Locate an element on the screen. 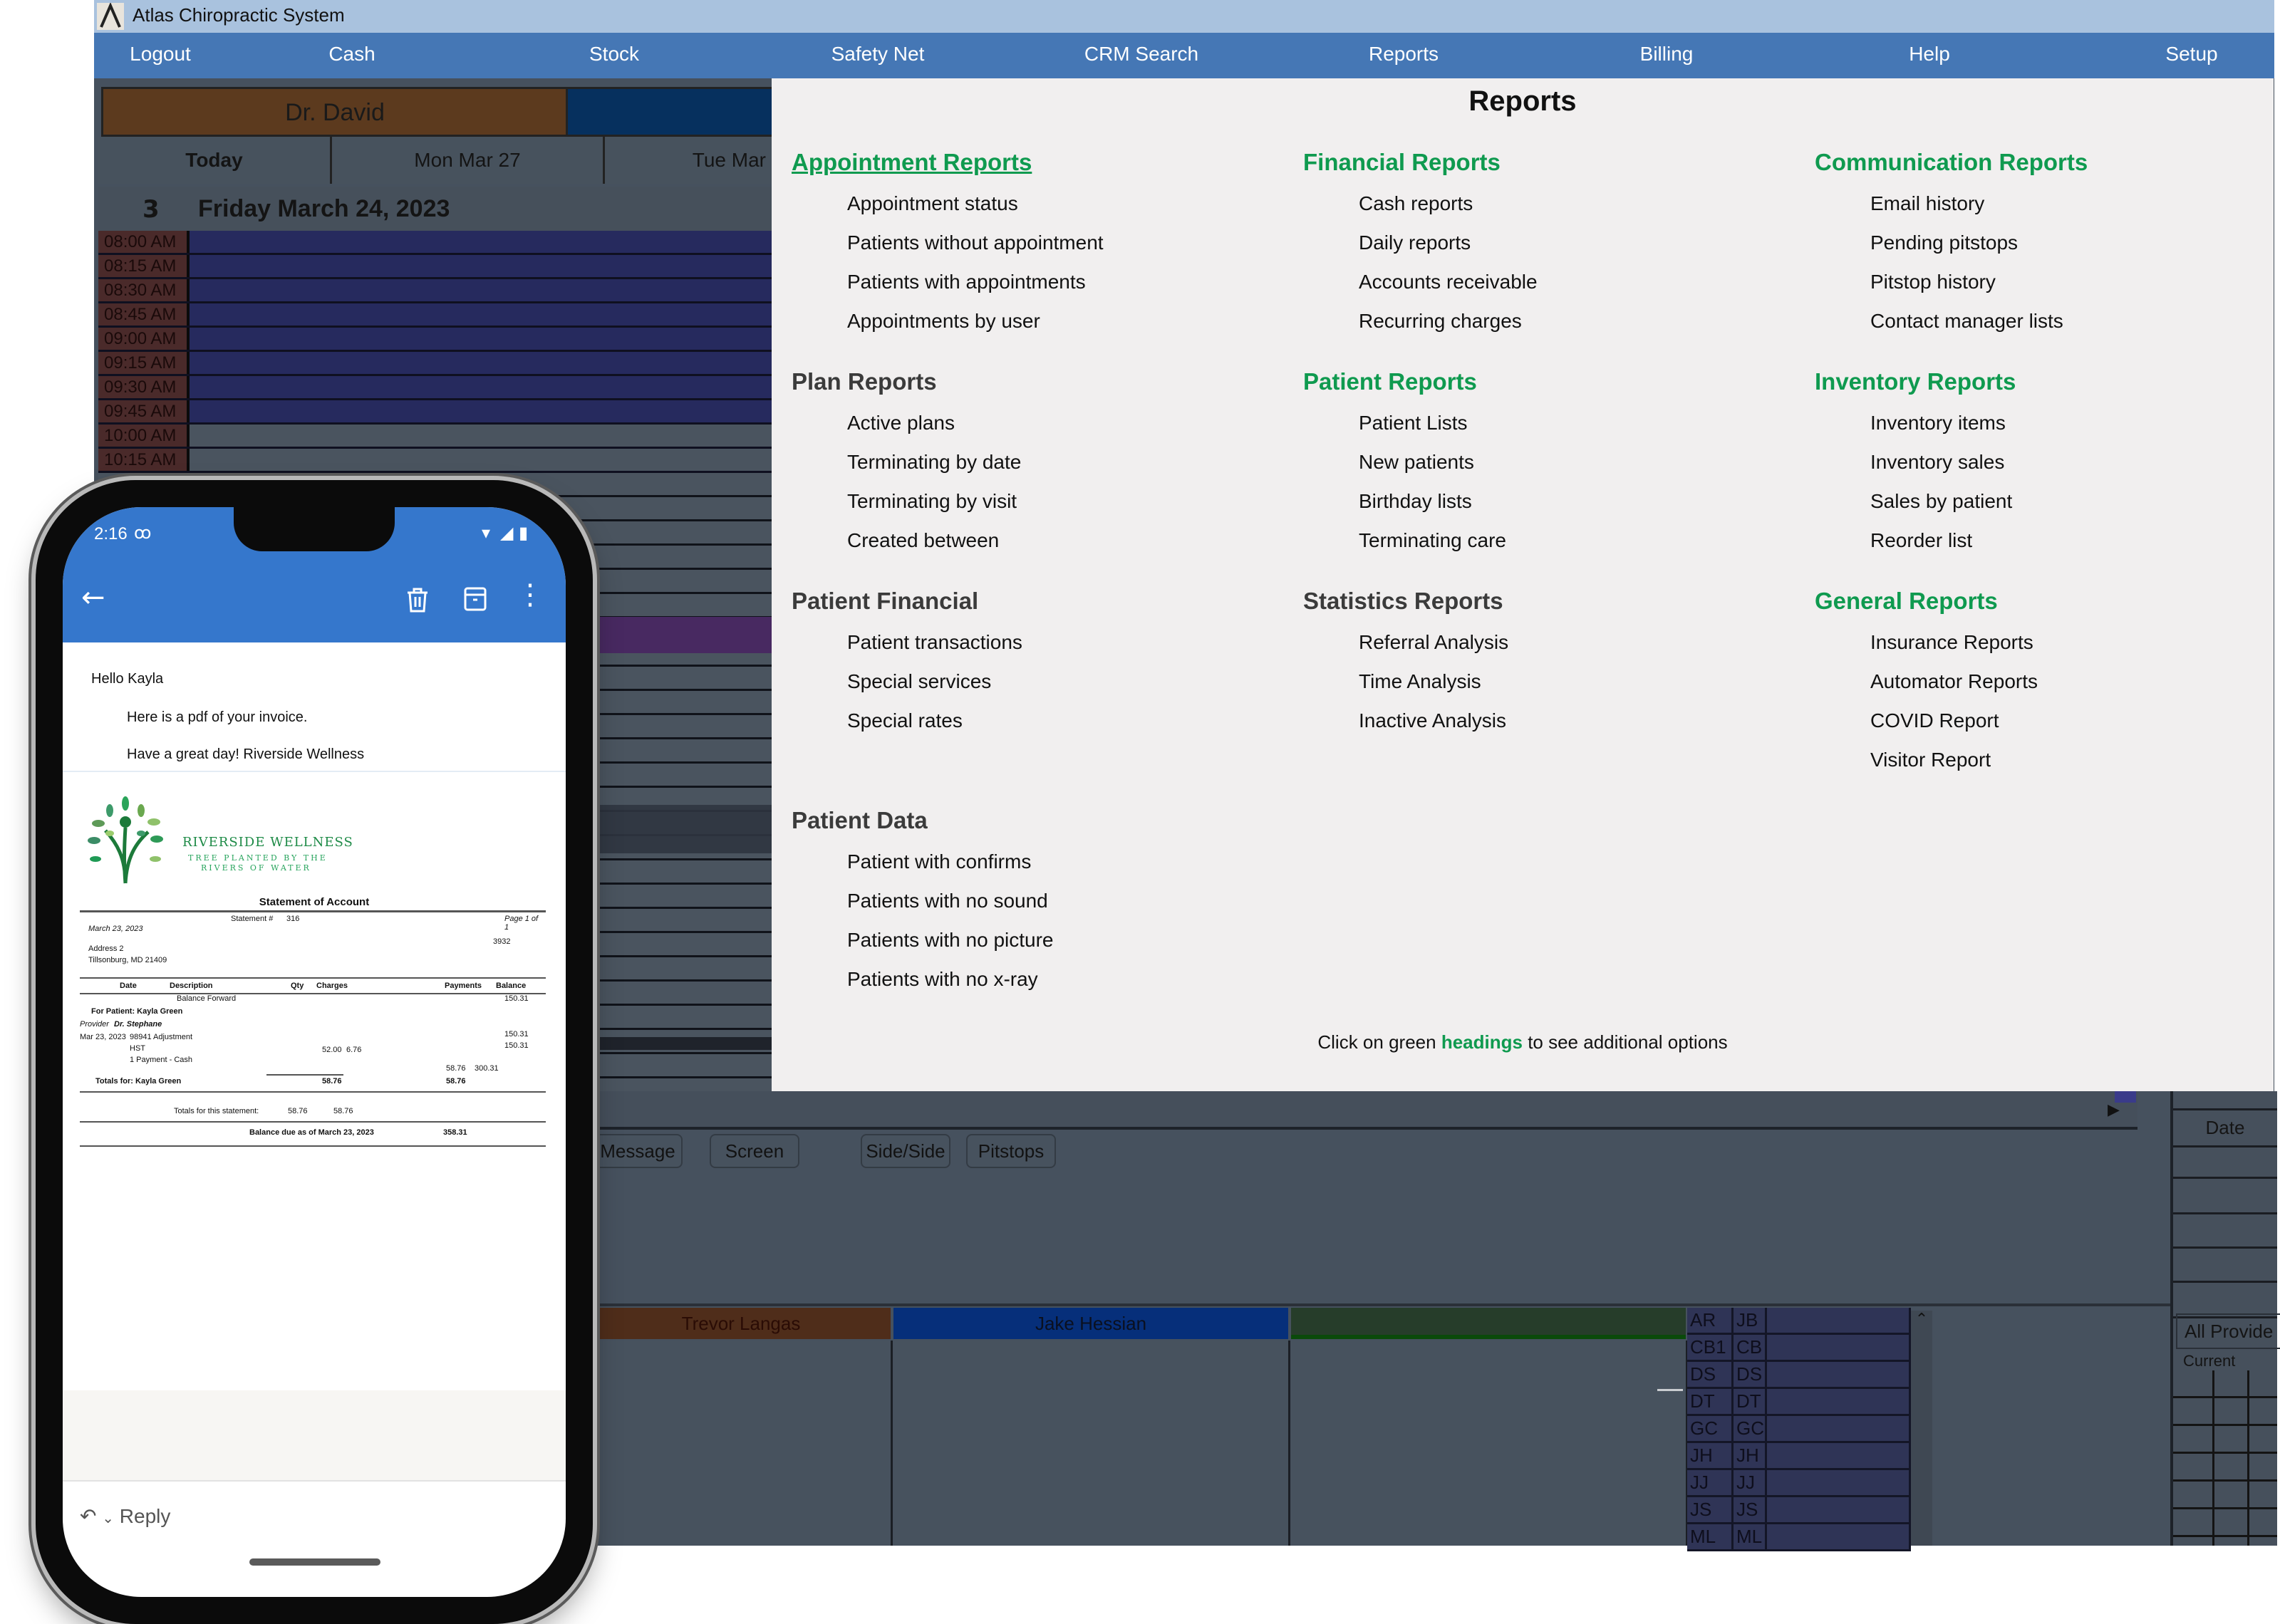 The height and width of the screenshot is (1624, 2280). current-grid is located at coordinates (2225, 1458).